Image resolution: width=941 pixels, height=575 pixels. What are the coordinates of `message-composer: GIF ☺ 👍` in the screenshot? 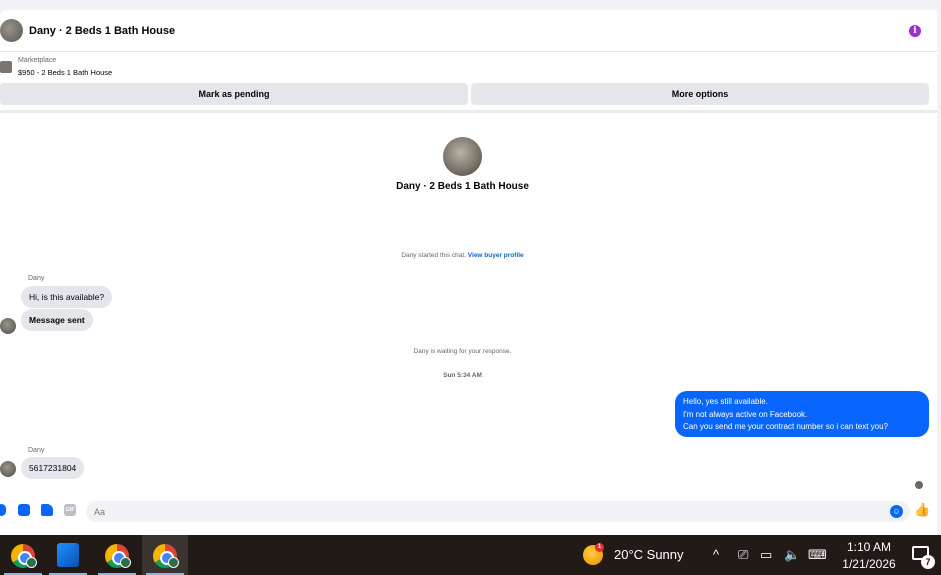 It's located at (468, 511).